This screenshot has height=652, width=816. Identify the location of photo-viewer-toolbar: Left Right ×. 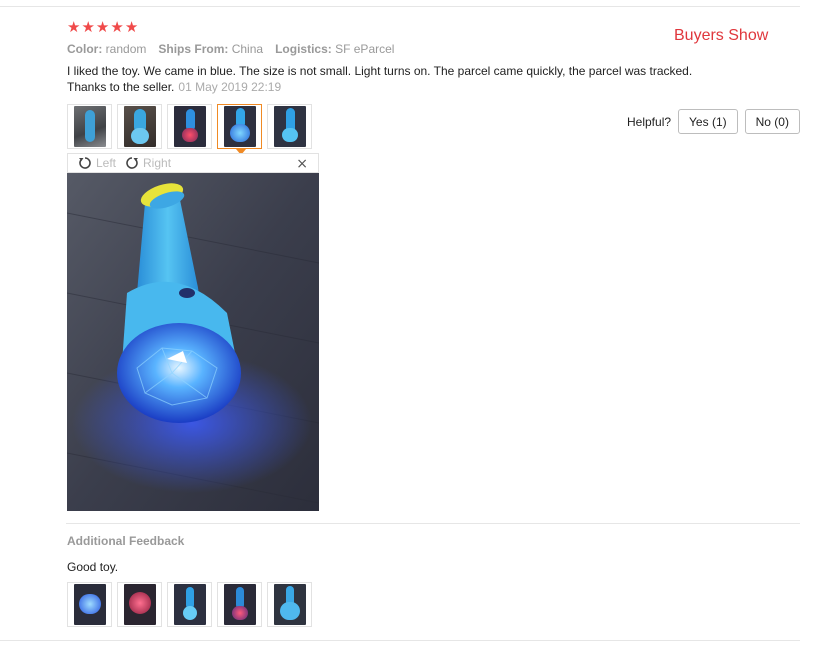
(193, 163).